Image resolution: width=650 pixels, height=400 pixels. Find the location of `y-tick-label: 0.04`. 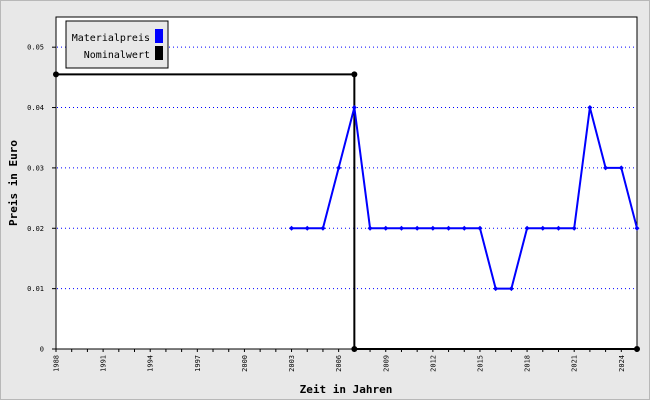

y-tick-label: 0.04 is located at coordinates (35, 108).